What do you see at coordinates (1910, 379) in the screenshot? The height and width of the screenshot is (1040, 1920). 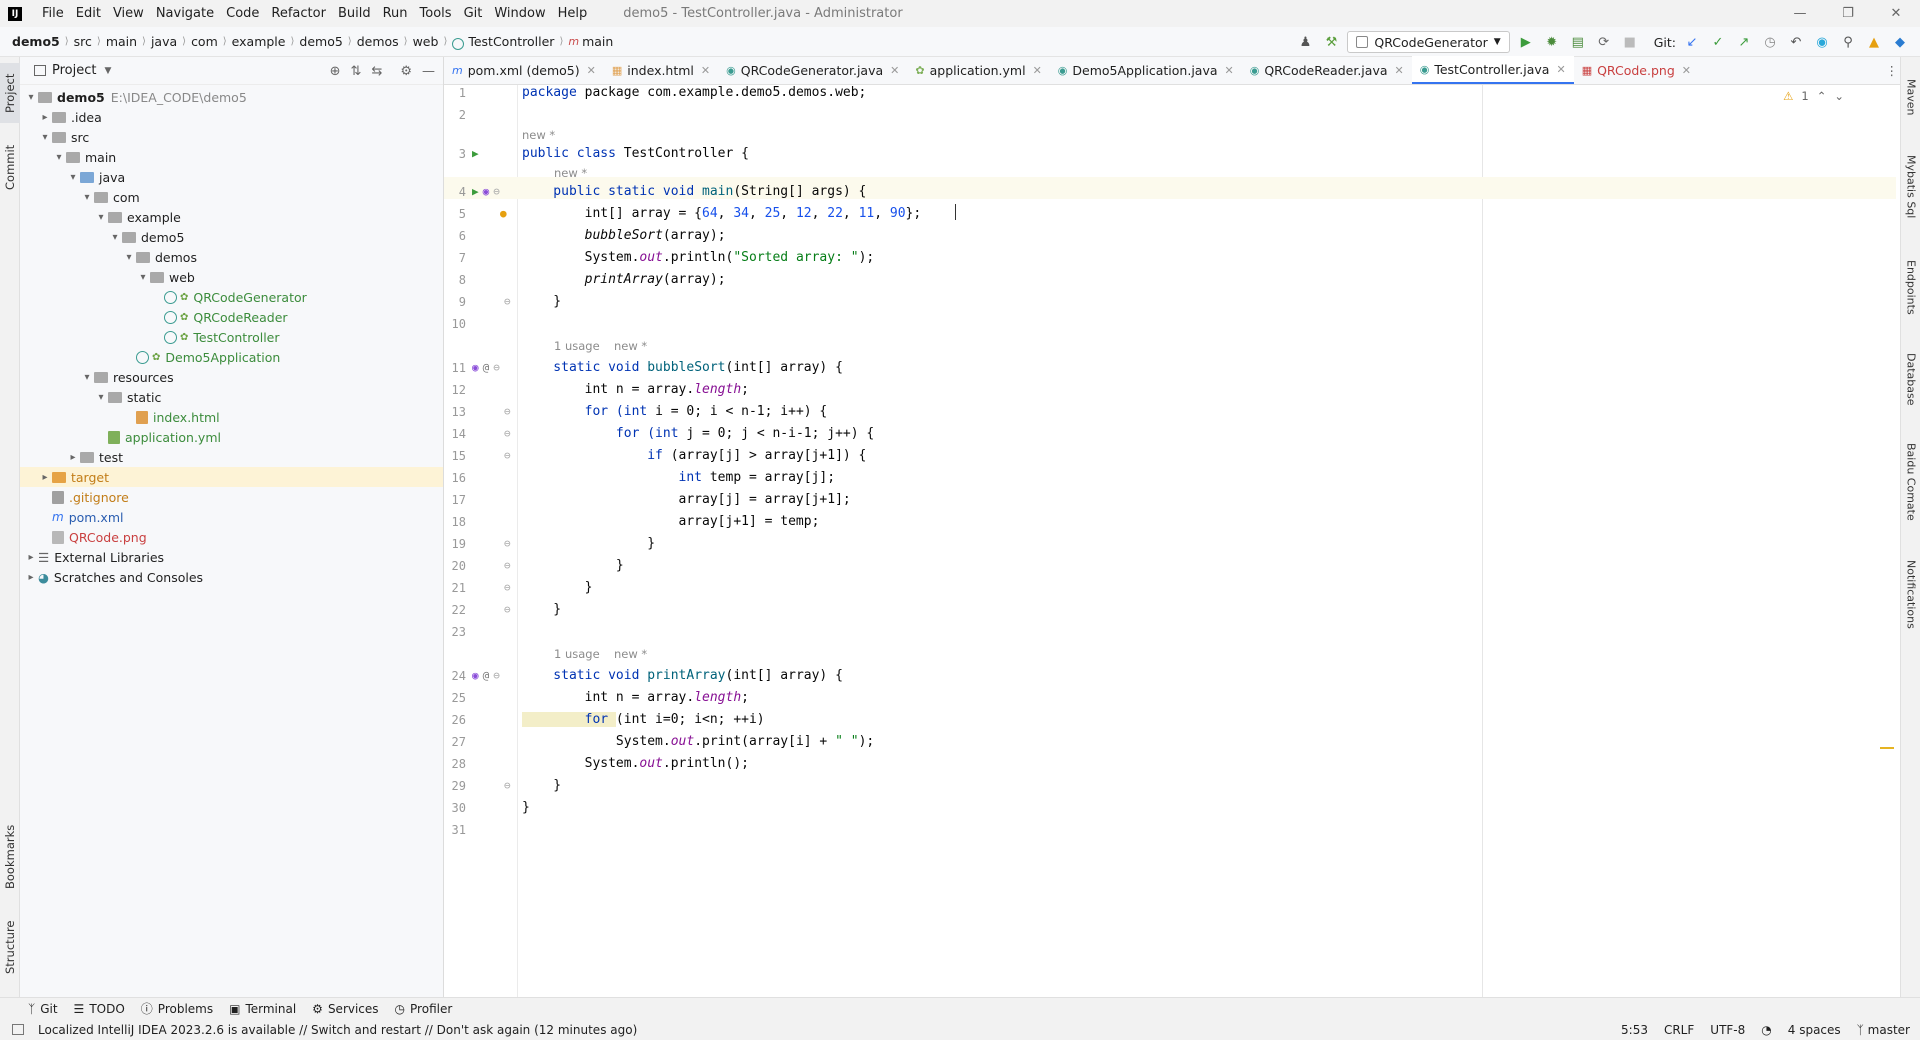 I see `tool-tab-database: Database` at bounding box center [1910, 379].